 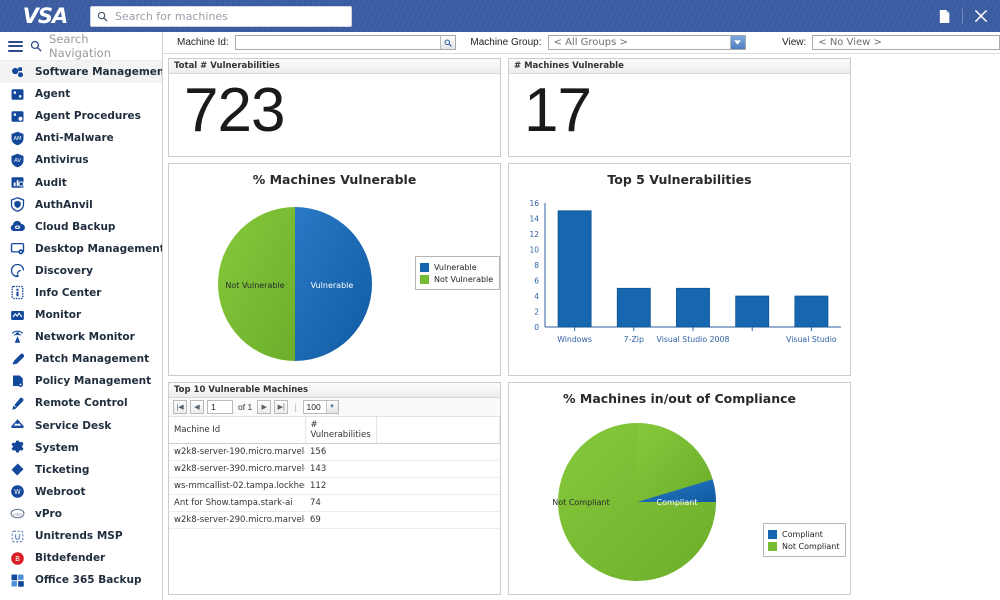 I want to click on svg-text: W, so click(x=17, y=492).